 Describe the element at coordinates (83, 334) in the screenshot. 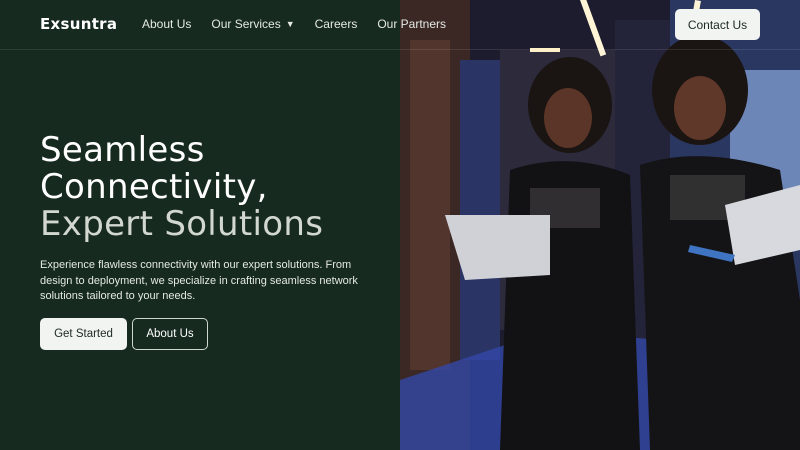

I see `get-started-button: Get Started` at that location.